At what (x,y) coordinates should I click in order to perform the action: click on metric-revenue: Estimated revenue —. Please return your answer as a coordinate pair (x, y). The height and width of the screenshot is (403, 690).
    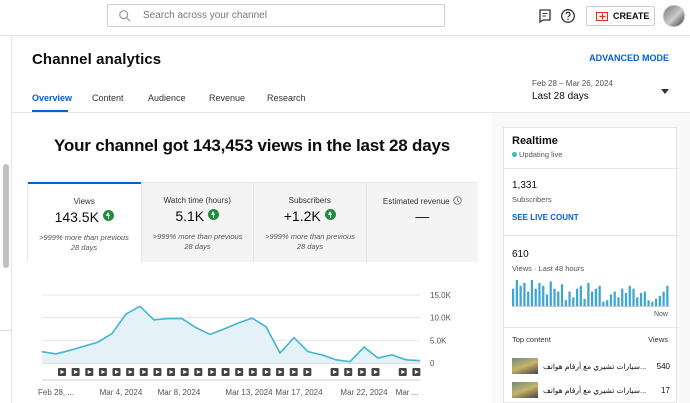
    Looking at the image, I should click on (421, 222).